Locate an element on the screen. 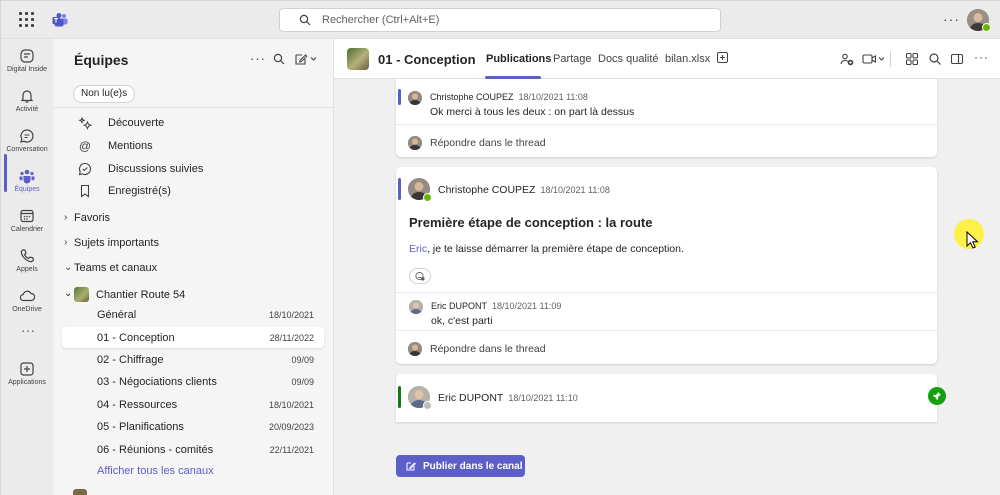 The width and height of the screenshot is (1000, 495). search-input: Rechercher (Ctrl+Alt+E) is located at coordinates (500, 20).